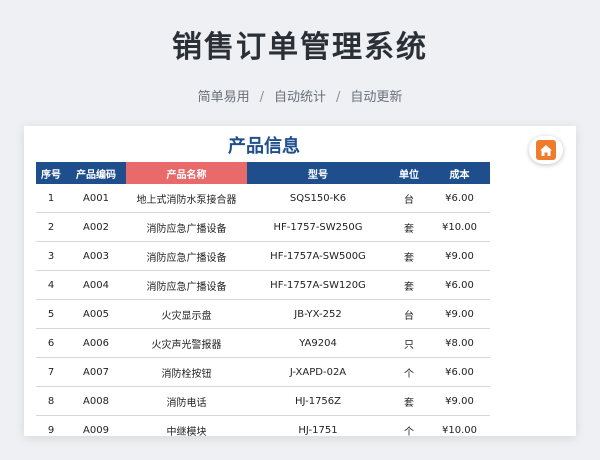 Image resolution: width=600 pixels, height=460 pixels. I want to click on cell-model: HJ-1756Z, so click(318, 401).